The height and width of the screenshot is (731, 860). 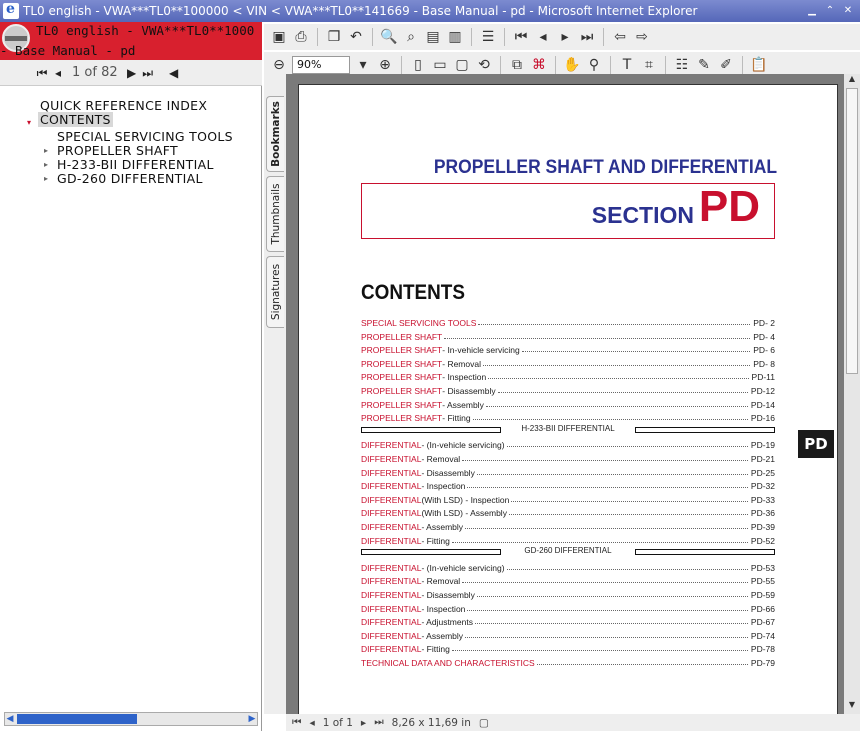 What do you see at coordinates (568, 661) in the screenshot?
I see `toc-entry: TECHNICAL DATA AND CHARACTERISTICS PD-79` at bounding box center [568, 661].